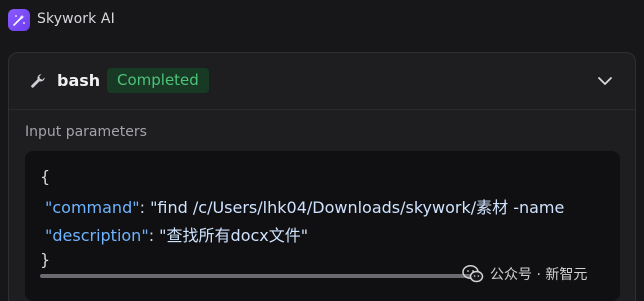 This screenshot has height=301, width=644. What do you see at coordinates (86, 132) in the screenshot?
I see `section-label: Input parameters` at bounding box center [86, 132].